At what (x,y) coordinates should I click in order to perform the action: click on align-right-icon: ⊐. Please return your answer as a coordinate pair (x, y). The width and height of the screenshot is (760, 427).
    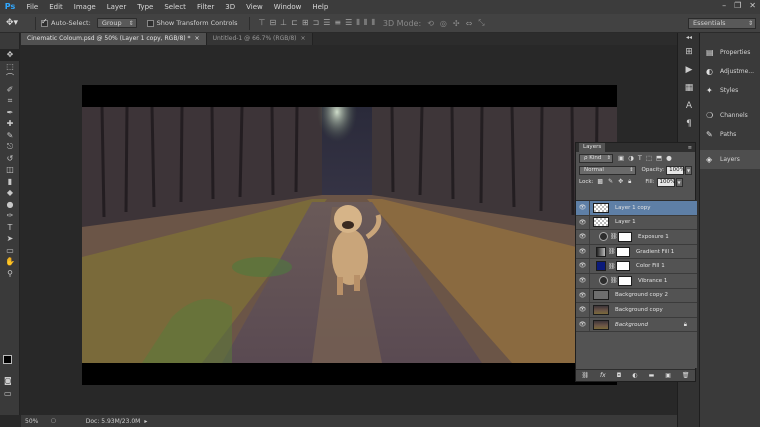
    Looking at the image, I should click on (316, 23).